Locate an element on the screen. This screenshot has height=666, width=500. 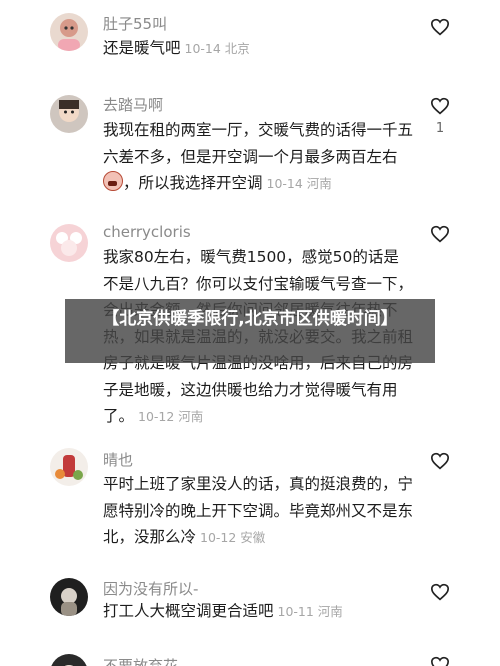
username: 去踏马啊 is located at coordinates (133, 104).